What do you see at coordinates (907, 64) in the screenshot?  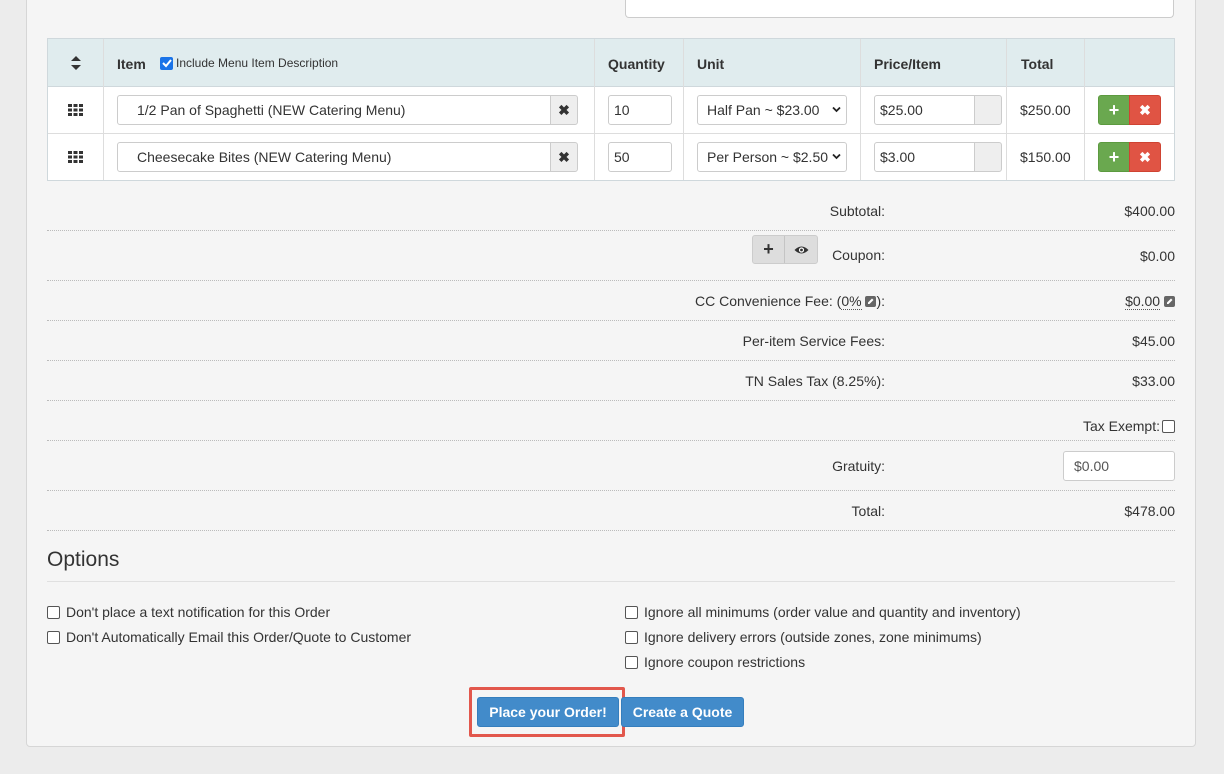 I see `header-price: Price/Item` at bounding box center [907, 64].